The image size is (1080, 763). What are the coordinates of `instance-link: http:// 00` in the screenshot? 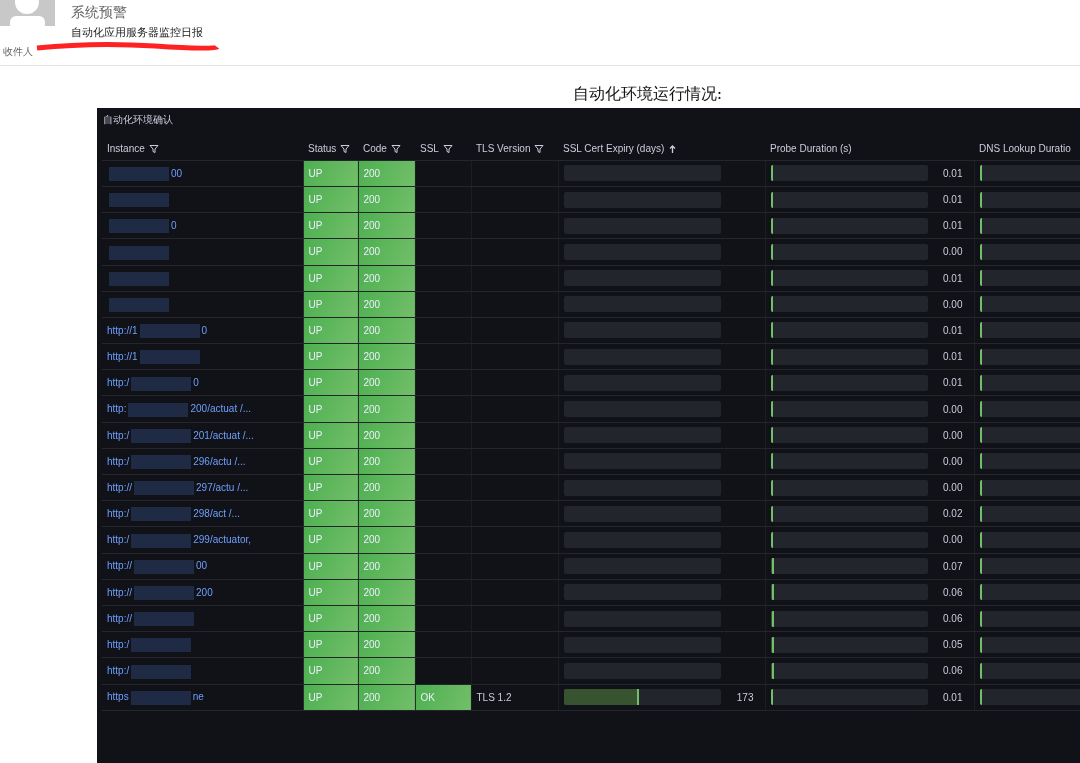 It's located at (157, 566).